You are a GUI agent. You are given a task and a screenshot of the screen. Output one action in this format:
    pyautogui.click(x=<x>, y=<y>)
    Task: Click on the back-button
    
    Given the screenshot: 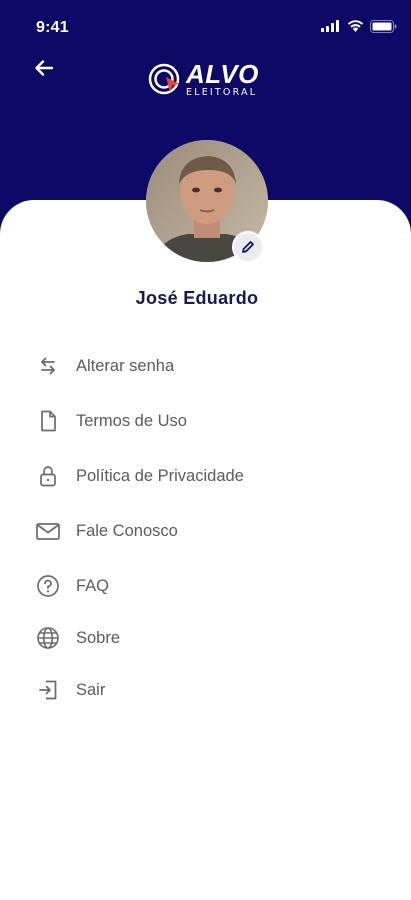 What is the action you would take?
    pyautogui.click(x=44, y=68)
    